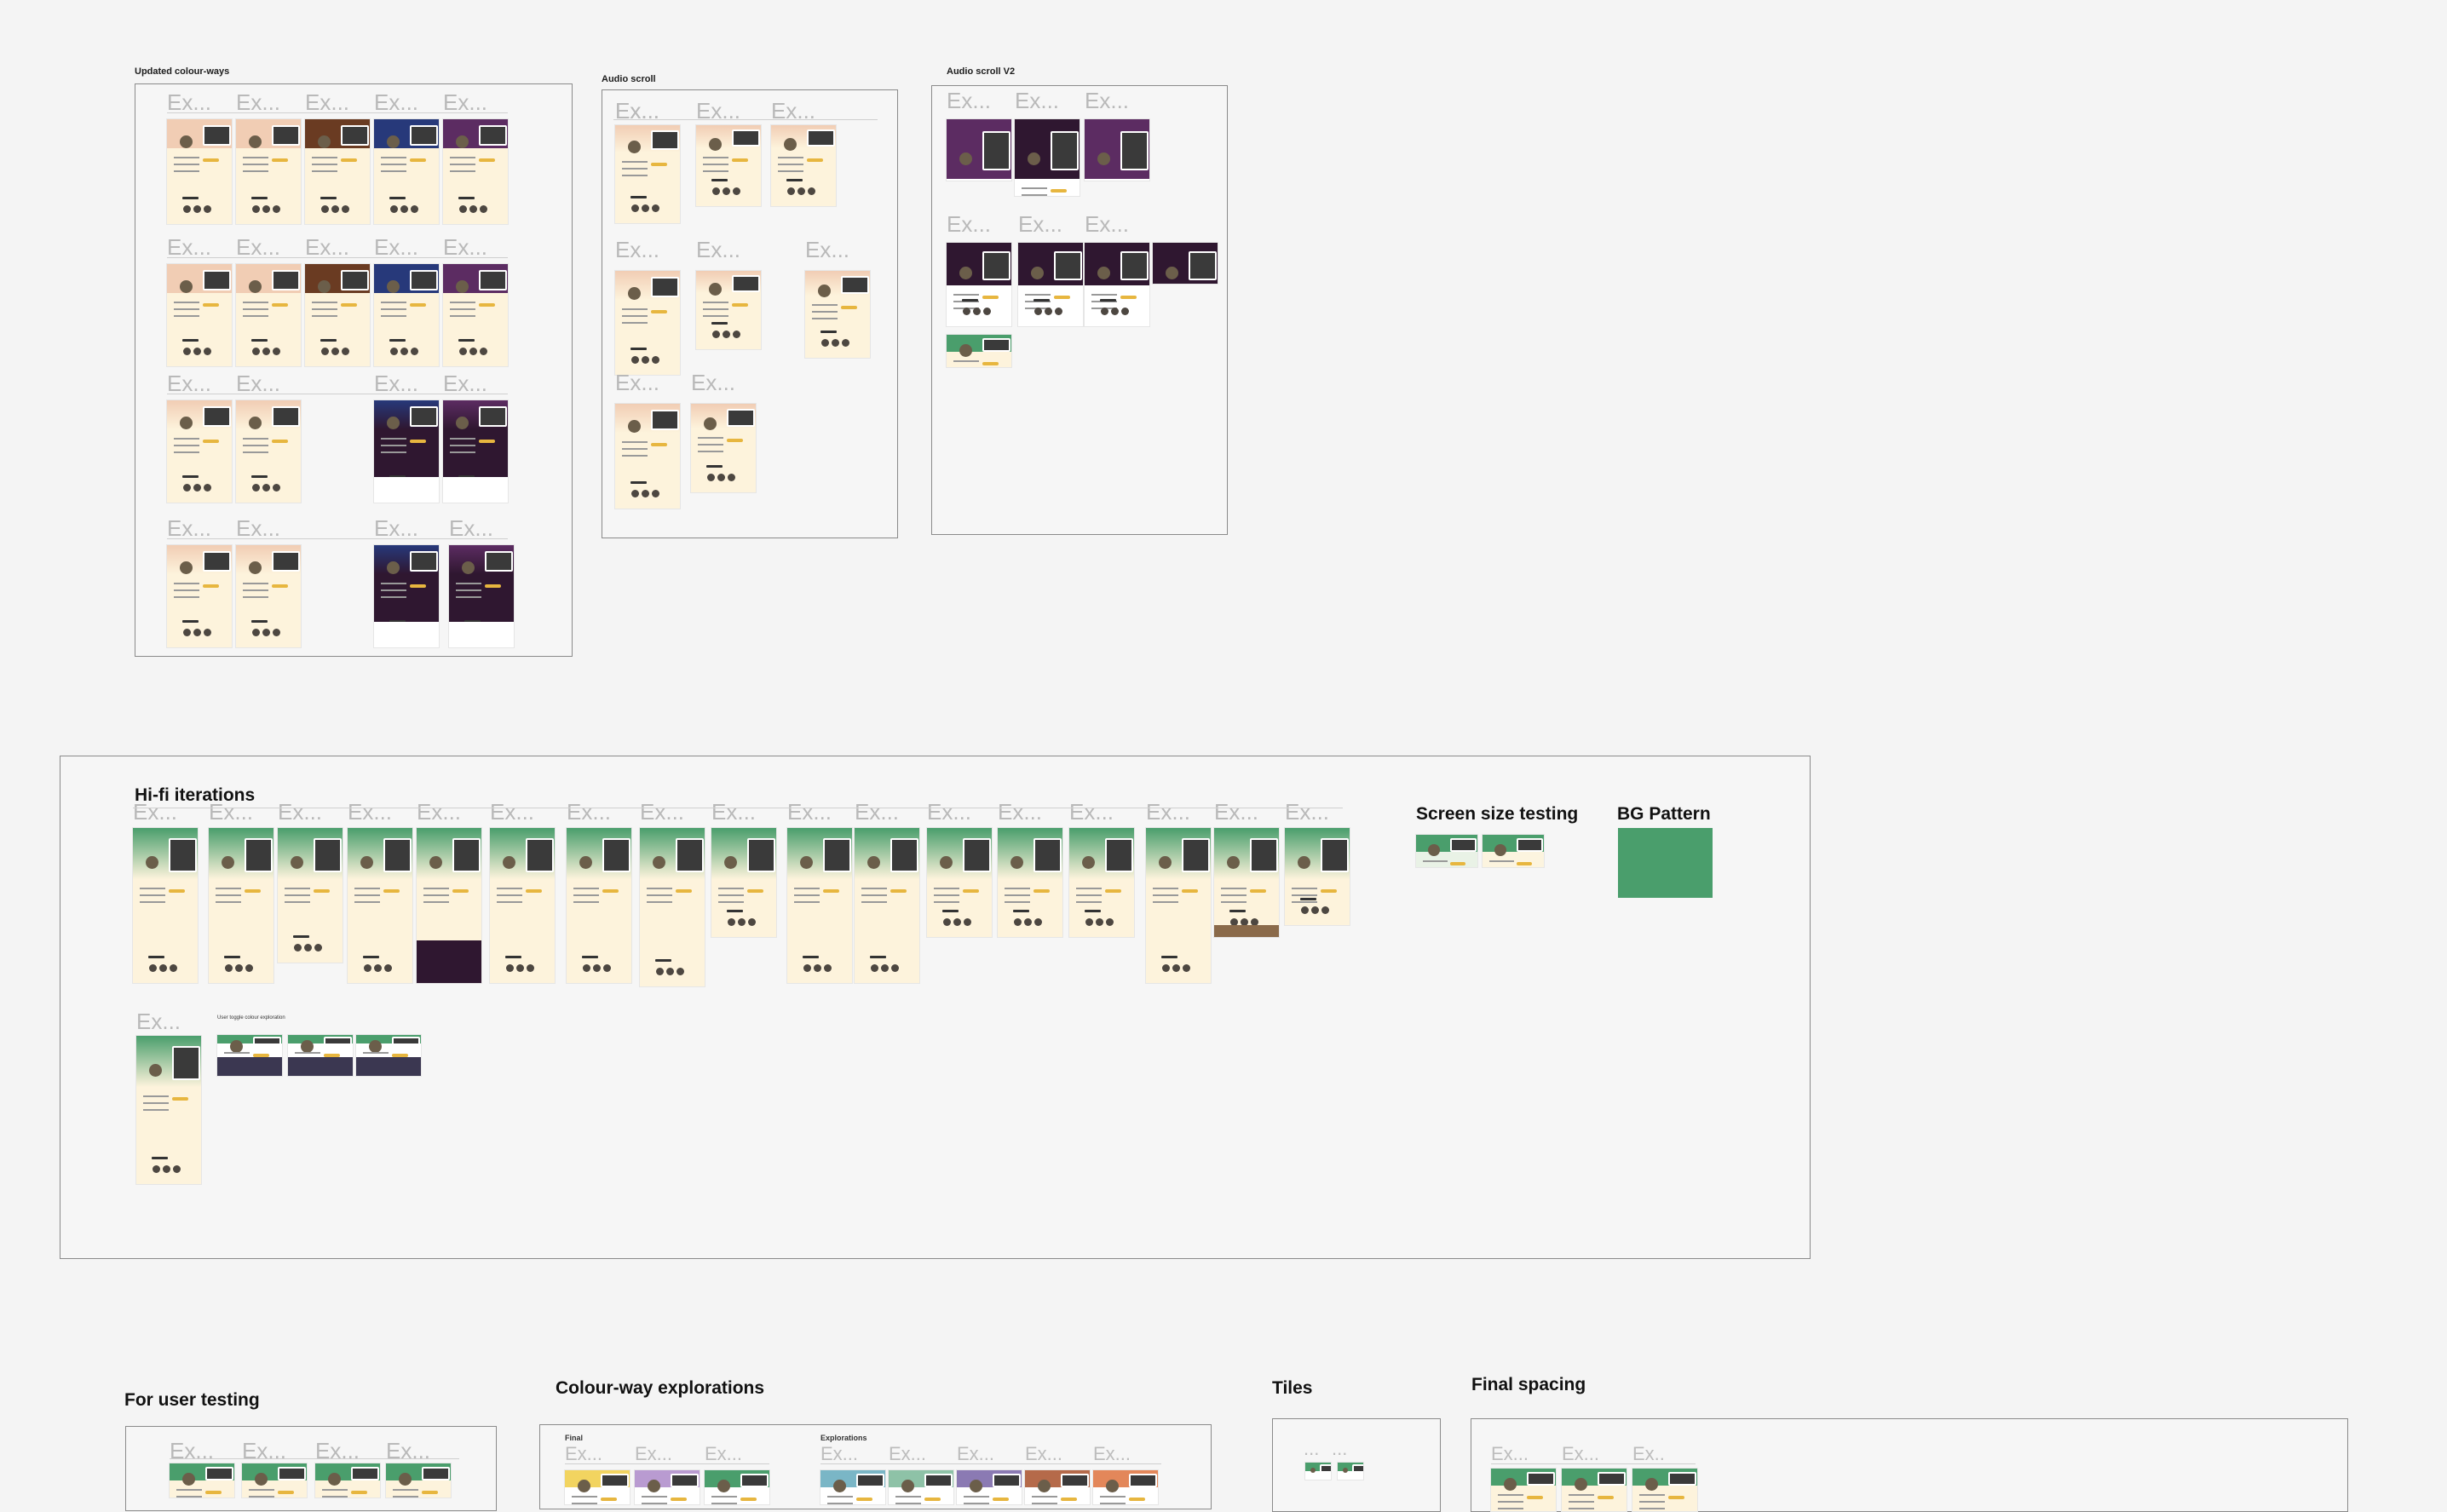  I want to click on thumbnail-bar, so click(1021, 911).